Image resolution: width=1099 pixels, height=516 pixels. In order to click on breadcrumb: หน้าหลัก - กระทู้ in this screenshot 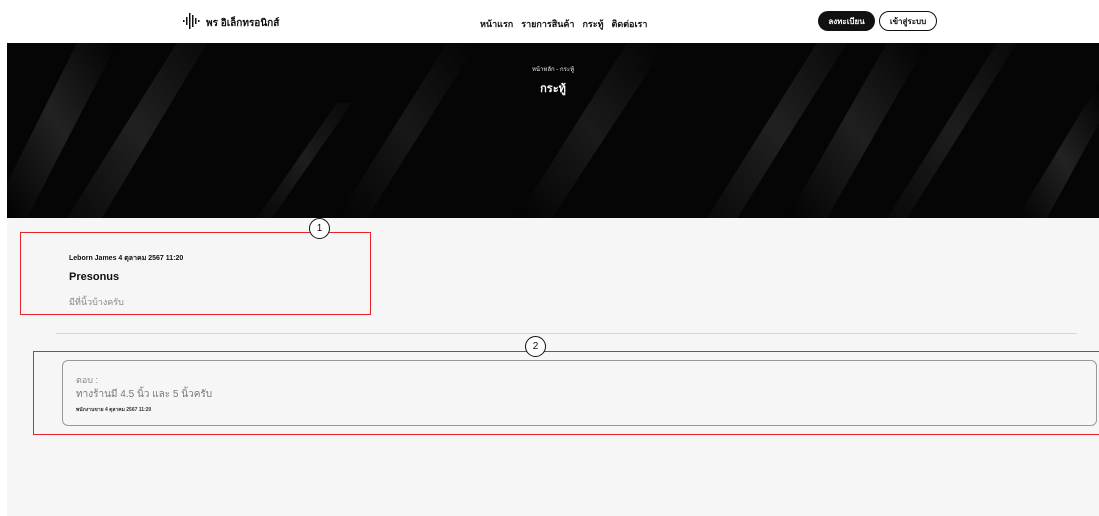, I will do `click(553, 70)`.